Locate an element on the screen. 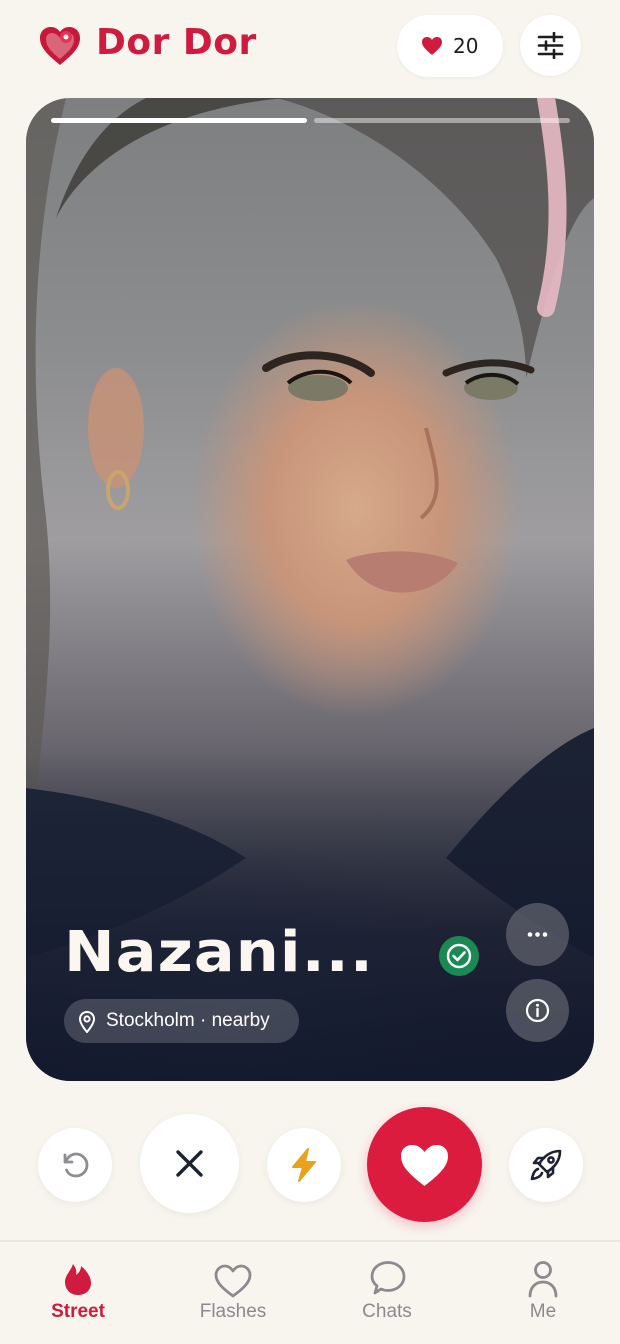  likes-count: 20 is located at coordinates (466, 46).